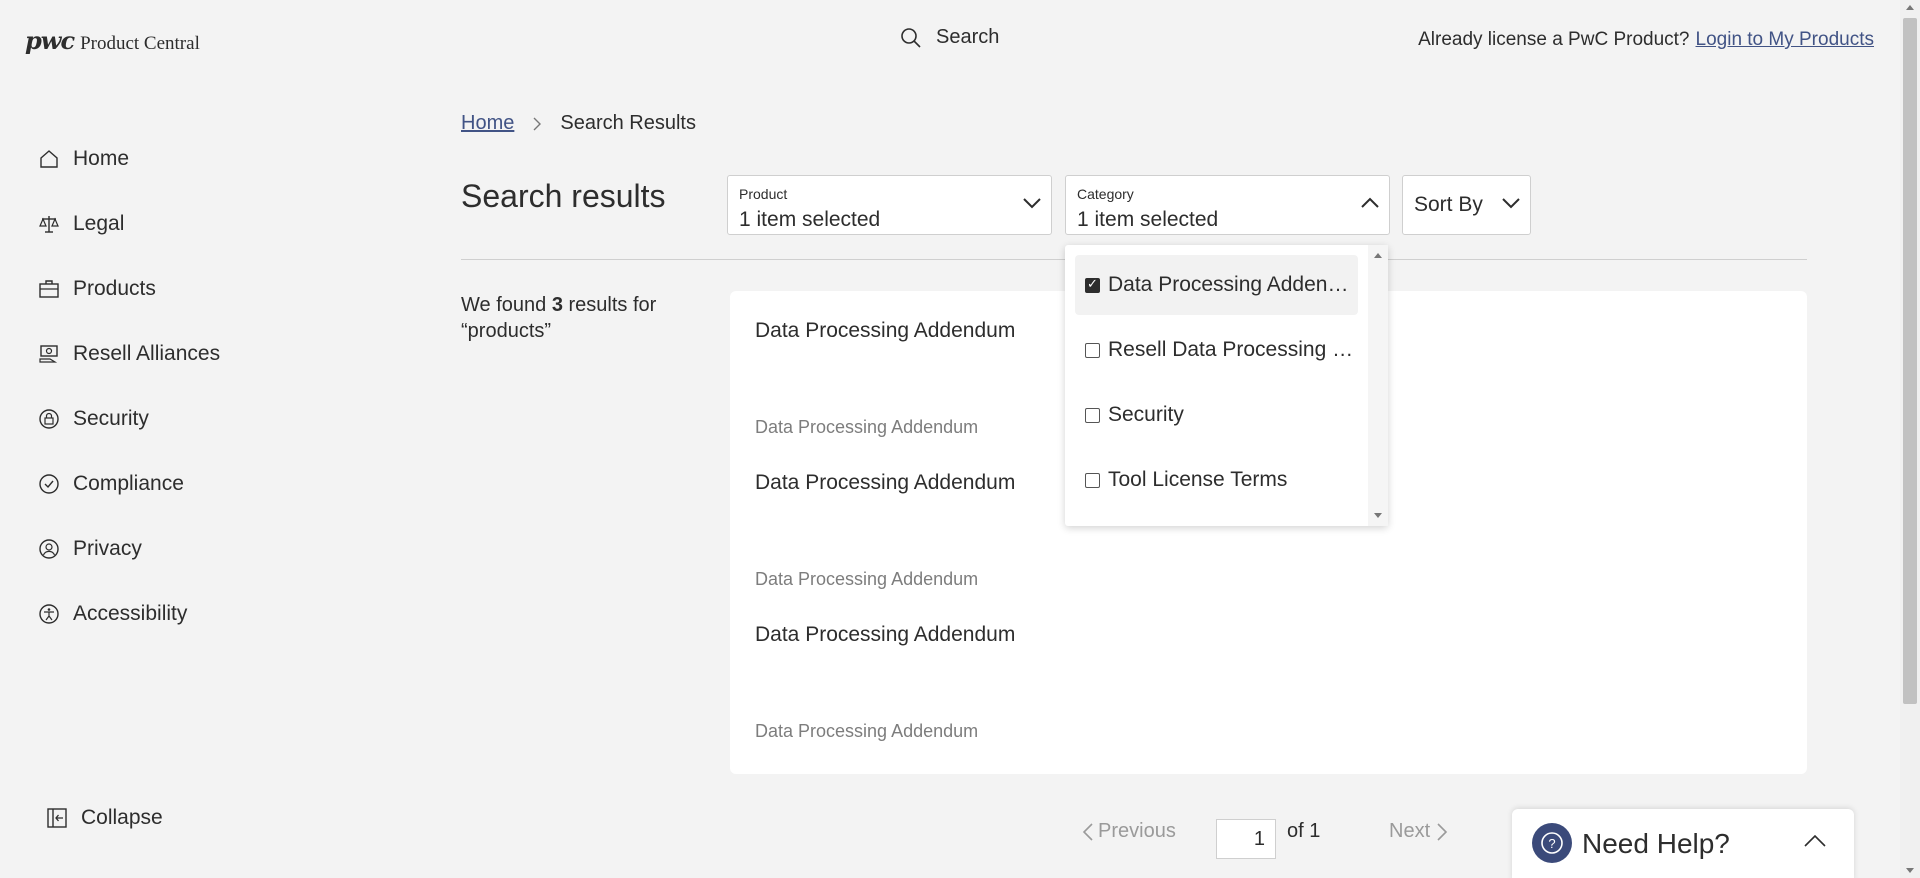 The height and width of the screenshot is (878, 1920). I want to click on page-title: Search results, so click(563, 196).